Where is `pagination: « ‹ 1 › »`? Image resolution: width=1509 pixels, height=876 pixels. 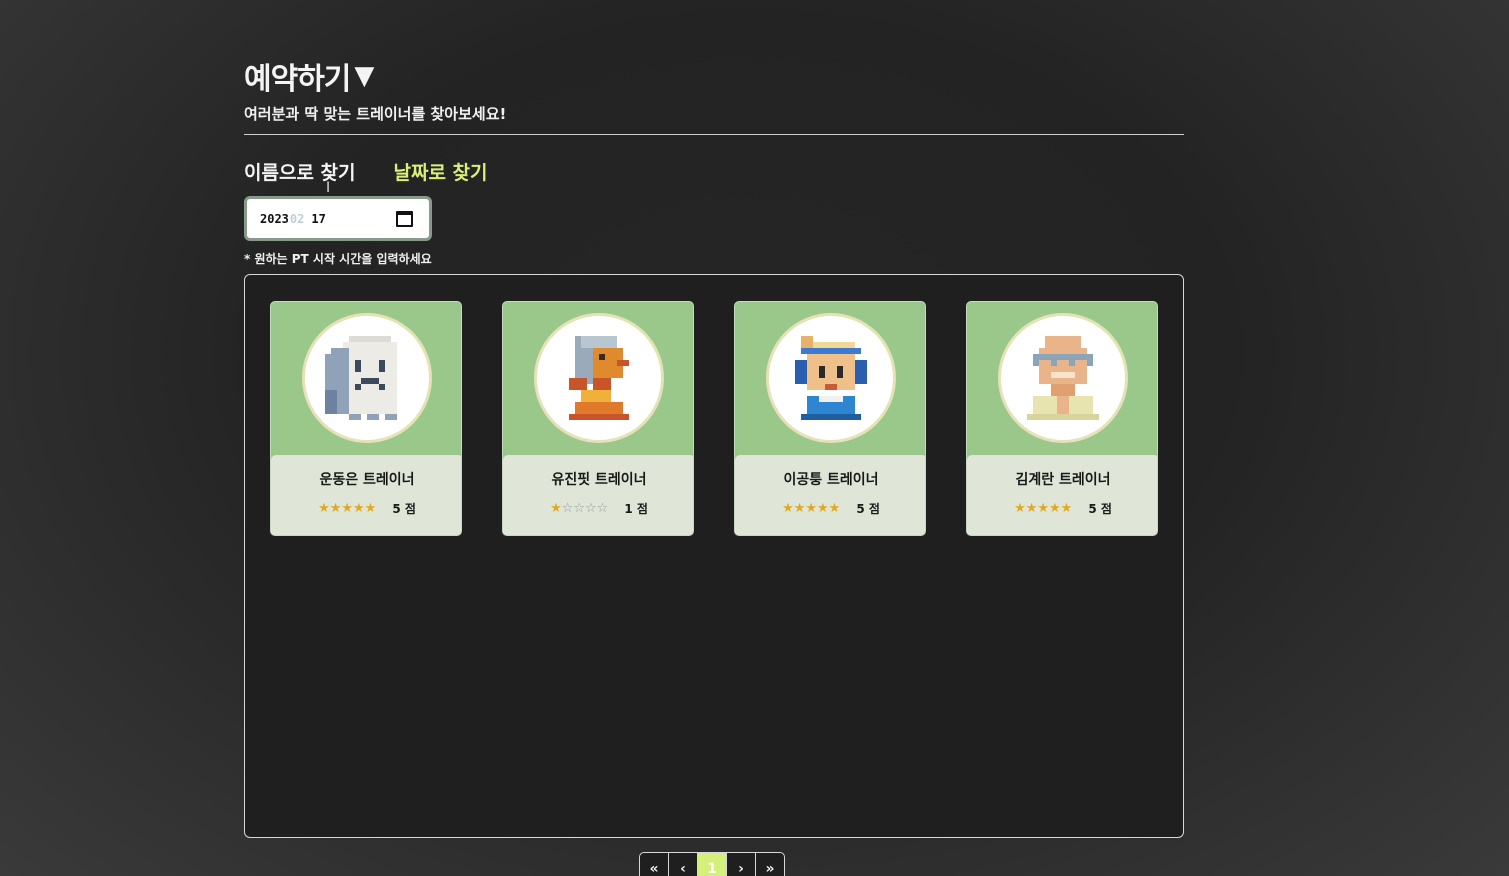 pagination: « ‹ 1 › » is located at coordinates (712, 864).